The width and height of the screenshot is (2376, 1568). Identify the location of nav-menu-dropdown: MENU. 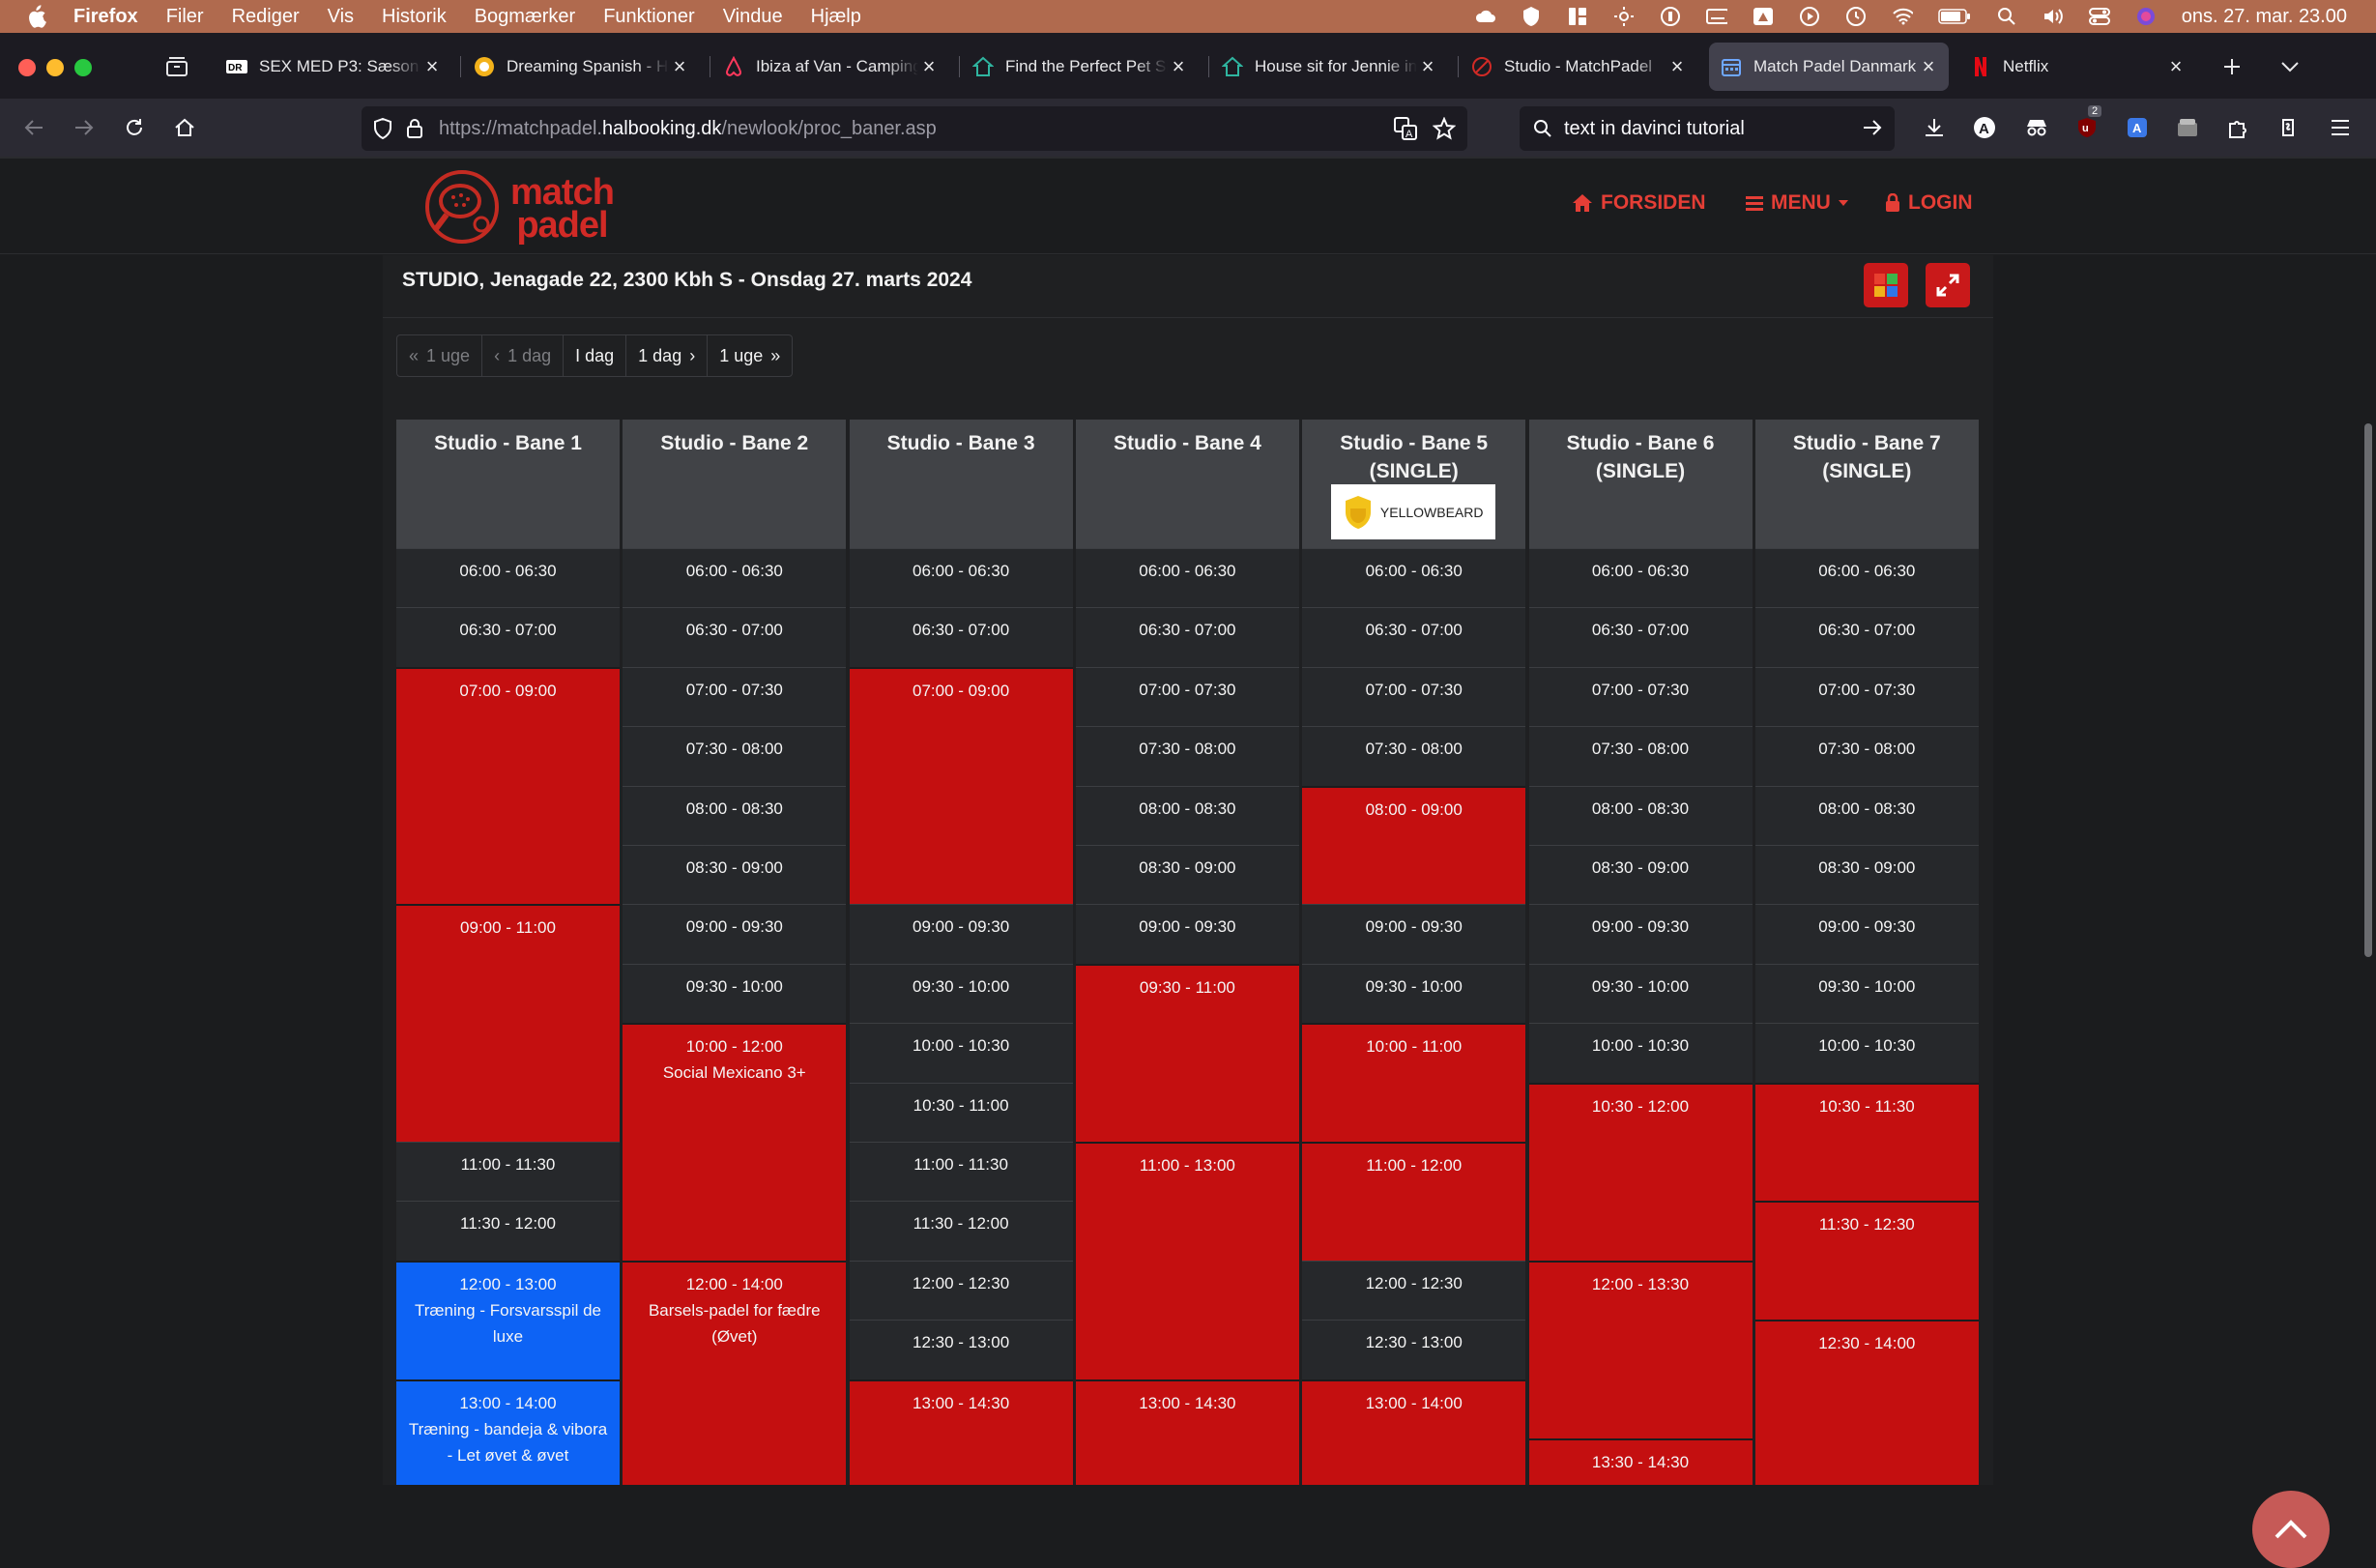
(1797, 203).